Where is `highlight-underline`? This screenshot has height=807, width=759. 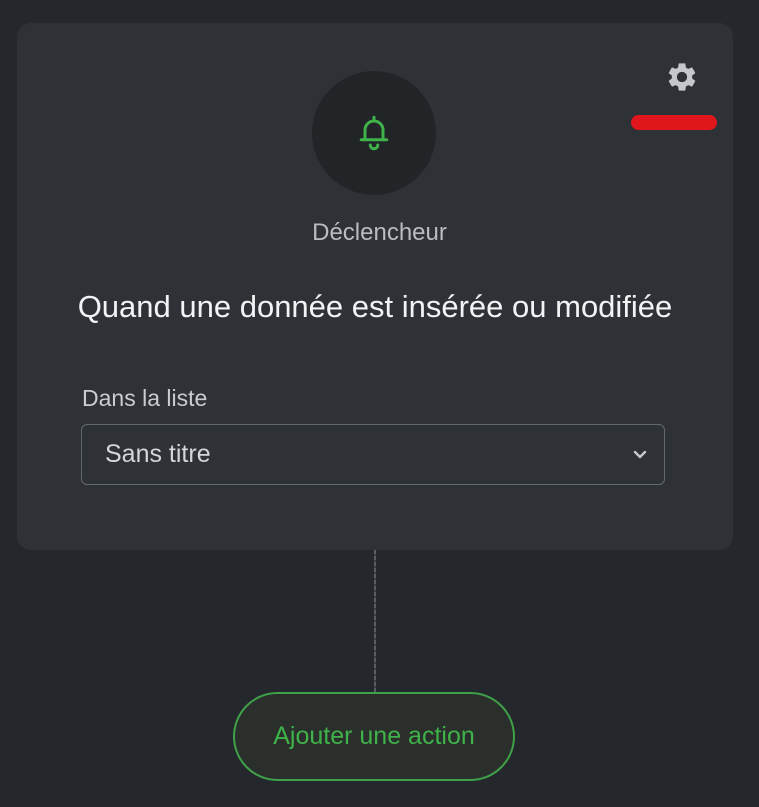 highlight-underline is located at coordinates (674, 122).